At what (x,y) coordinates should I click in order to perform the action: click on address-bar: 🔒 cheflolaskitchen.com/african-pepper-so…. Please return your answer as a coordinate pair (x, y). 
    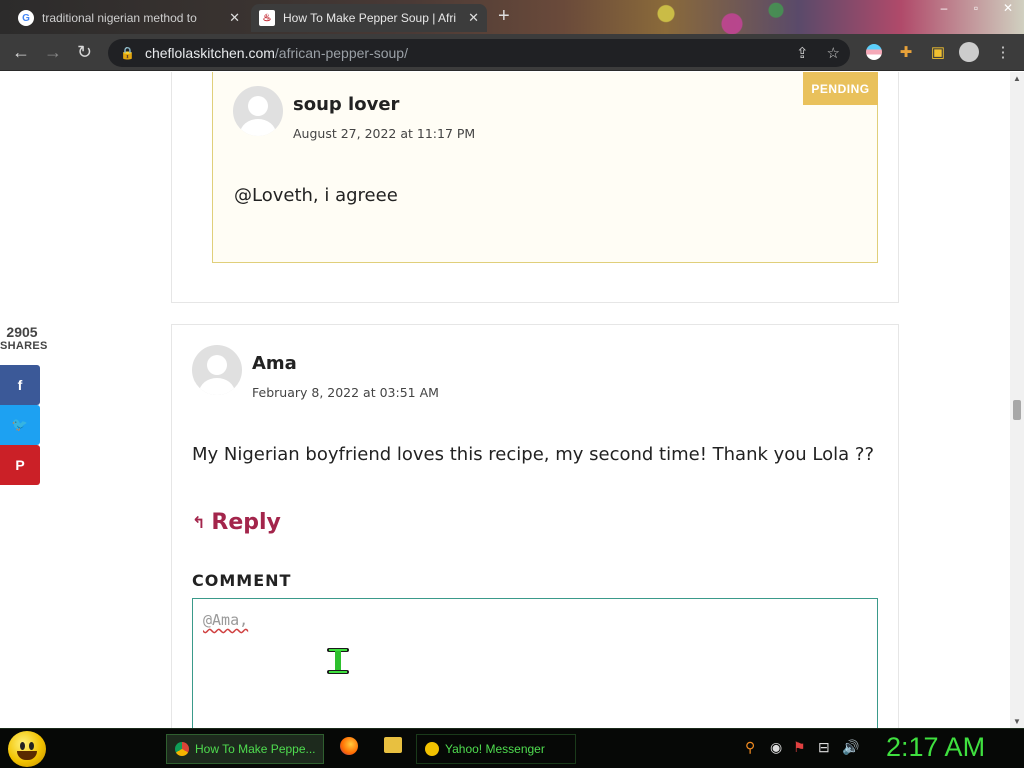
    Looking at the image, I should click on (479, 53).